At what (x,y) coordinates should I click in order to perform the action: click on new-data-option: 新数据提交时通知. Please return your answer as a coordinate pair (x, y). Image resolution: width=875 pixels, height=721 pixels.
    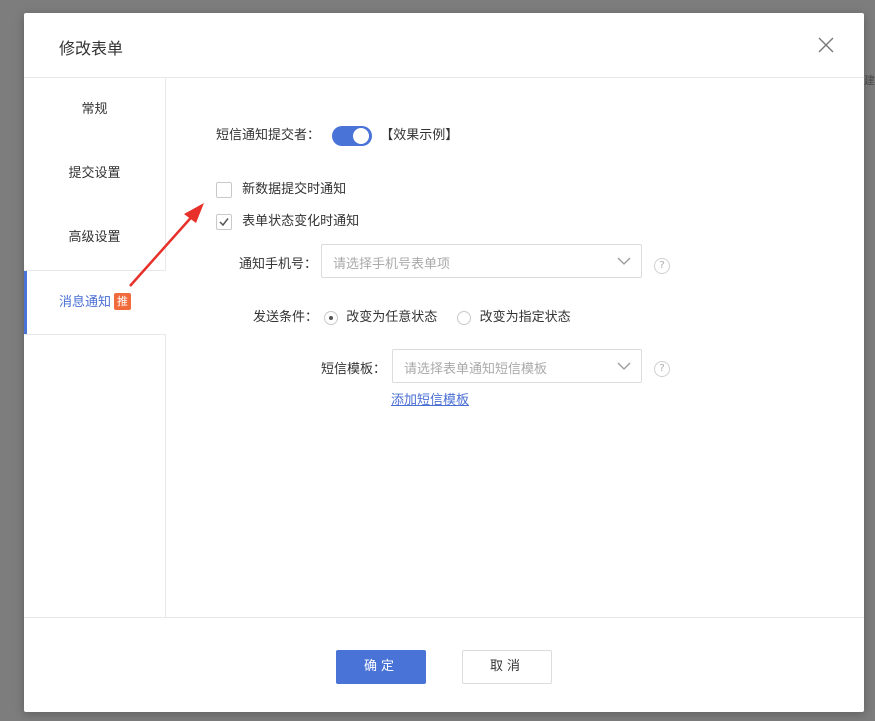
    Looking at the image, I should click on (281, 188).